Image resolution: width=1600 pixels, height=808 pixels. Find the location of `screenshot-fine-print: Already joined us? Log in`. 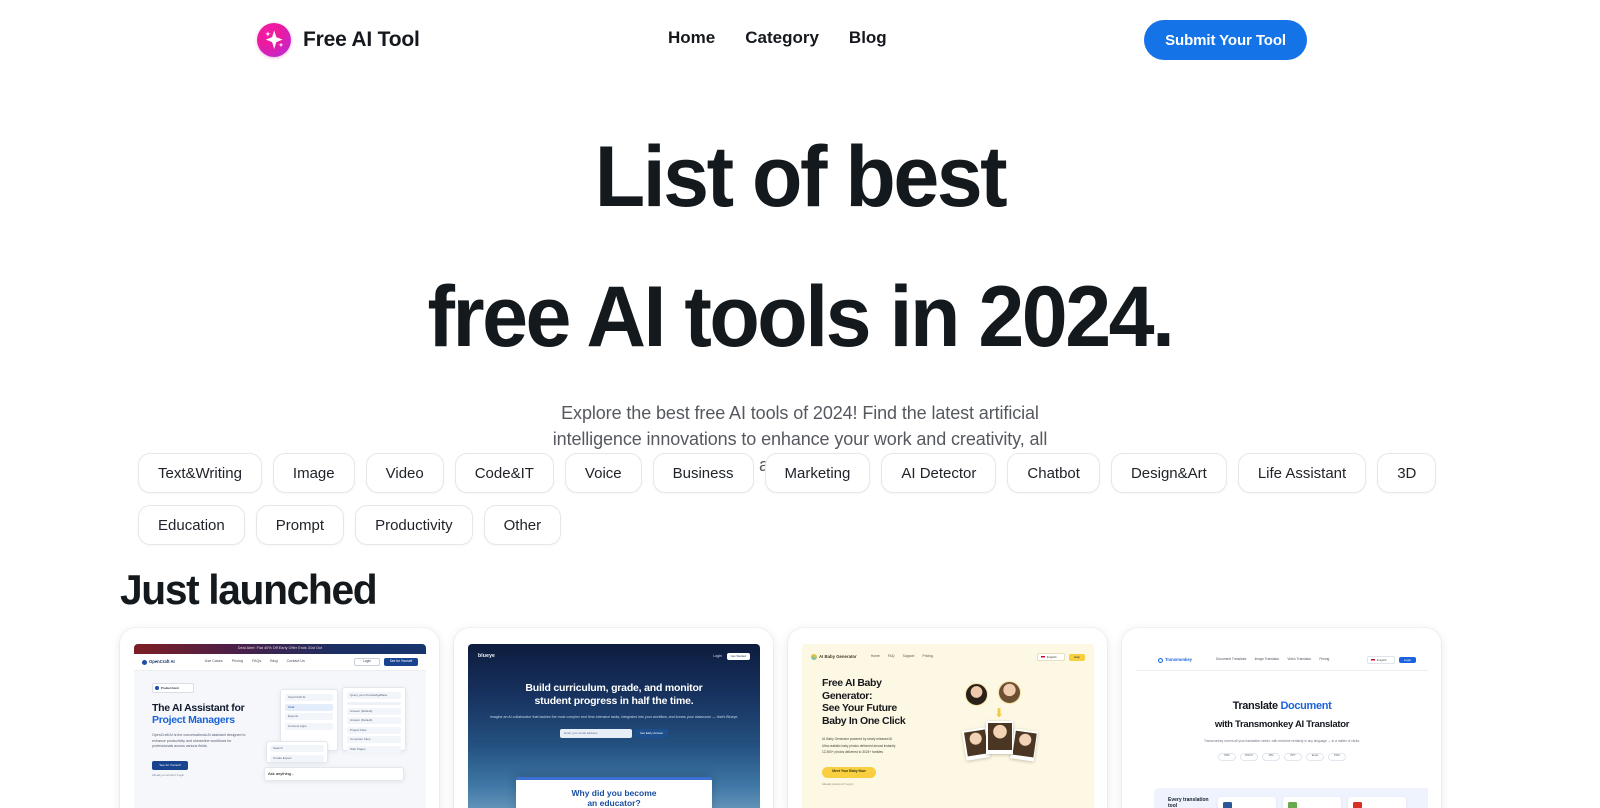

screenshot-fine-print: Already joined us? Log in is located at coordinates (838, 783).